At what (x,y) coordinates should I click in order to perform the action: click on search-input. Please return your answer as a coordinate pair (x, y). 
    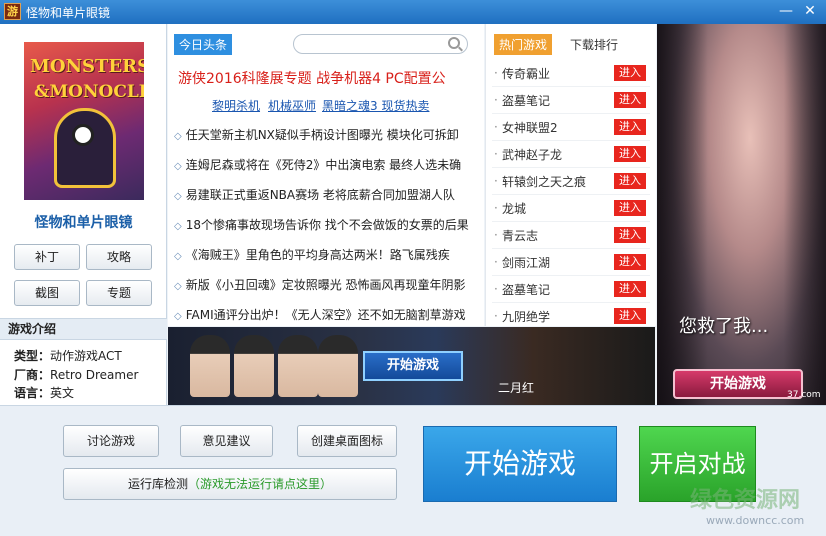
    Looking at the image, I should click on (380, 44).